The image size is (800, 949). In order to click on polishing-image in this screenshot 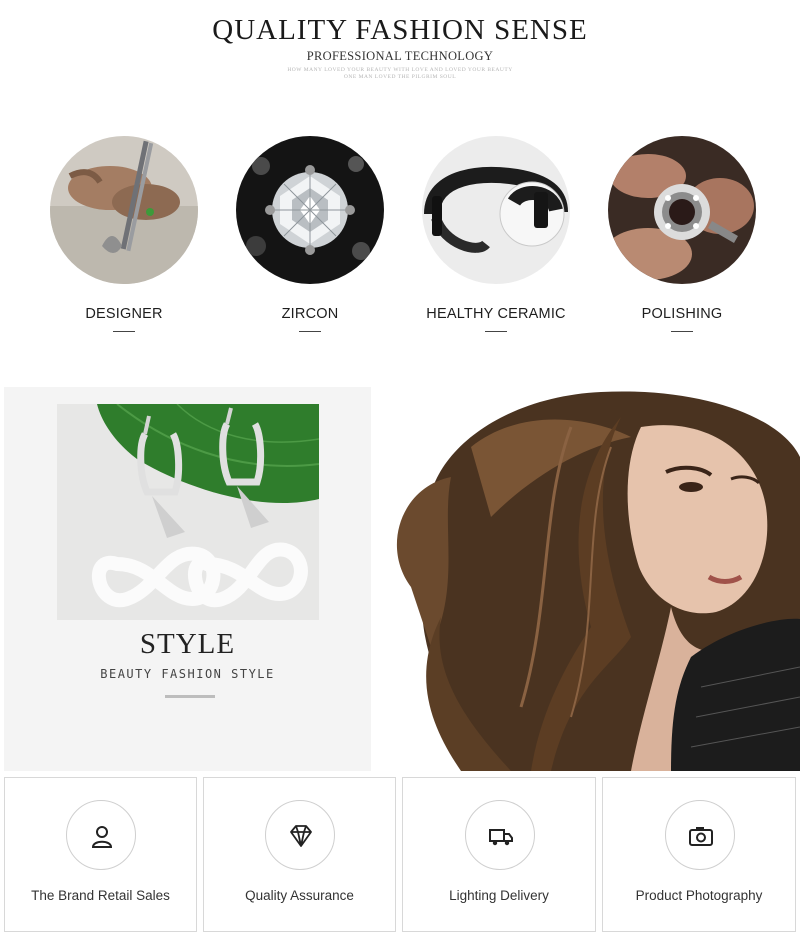, I will do `click(682, 210)`.